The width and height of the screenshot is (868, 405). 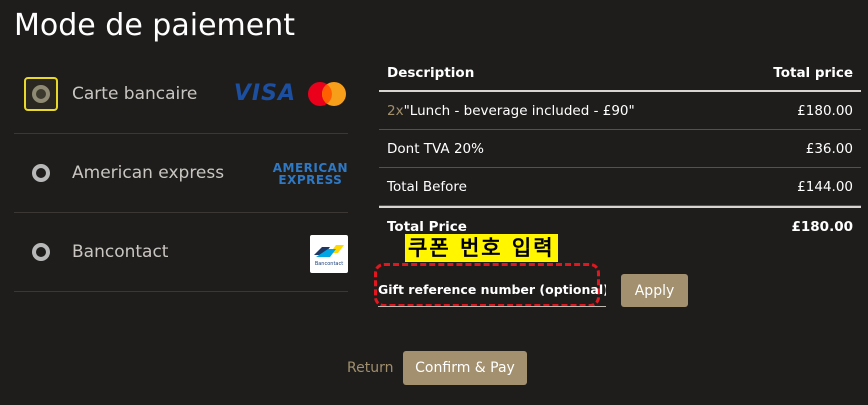 I want to click on payment-label-amex: American express, so click(x=148, y=173).